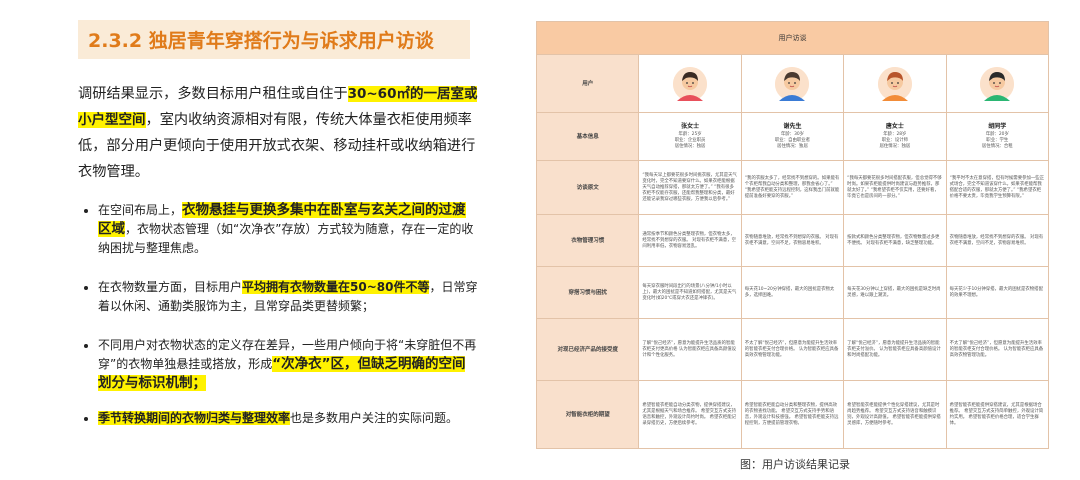 The width and height of the screenshot is (1080, 480). Describe the element at coordinates (587, 349) in the screenshot. I see `row-label: 对现已经济产品的接受度` at that location.